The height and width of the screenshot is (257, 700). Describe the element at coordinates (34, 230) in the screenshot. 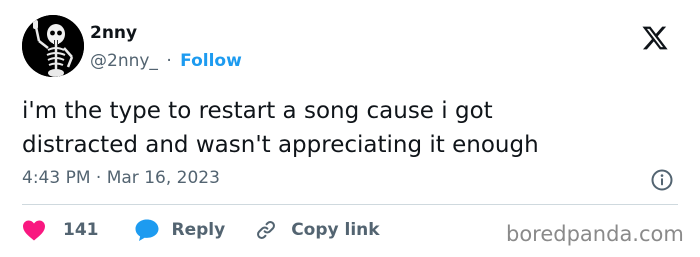

I see `heart-icon` at that location.